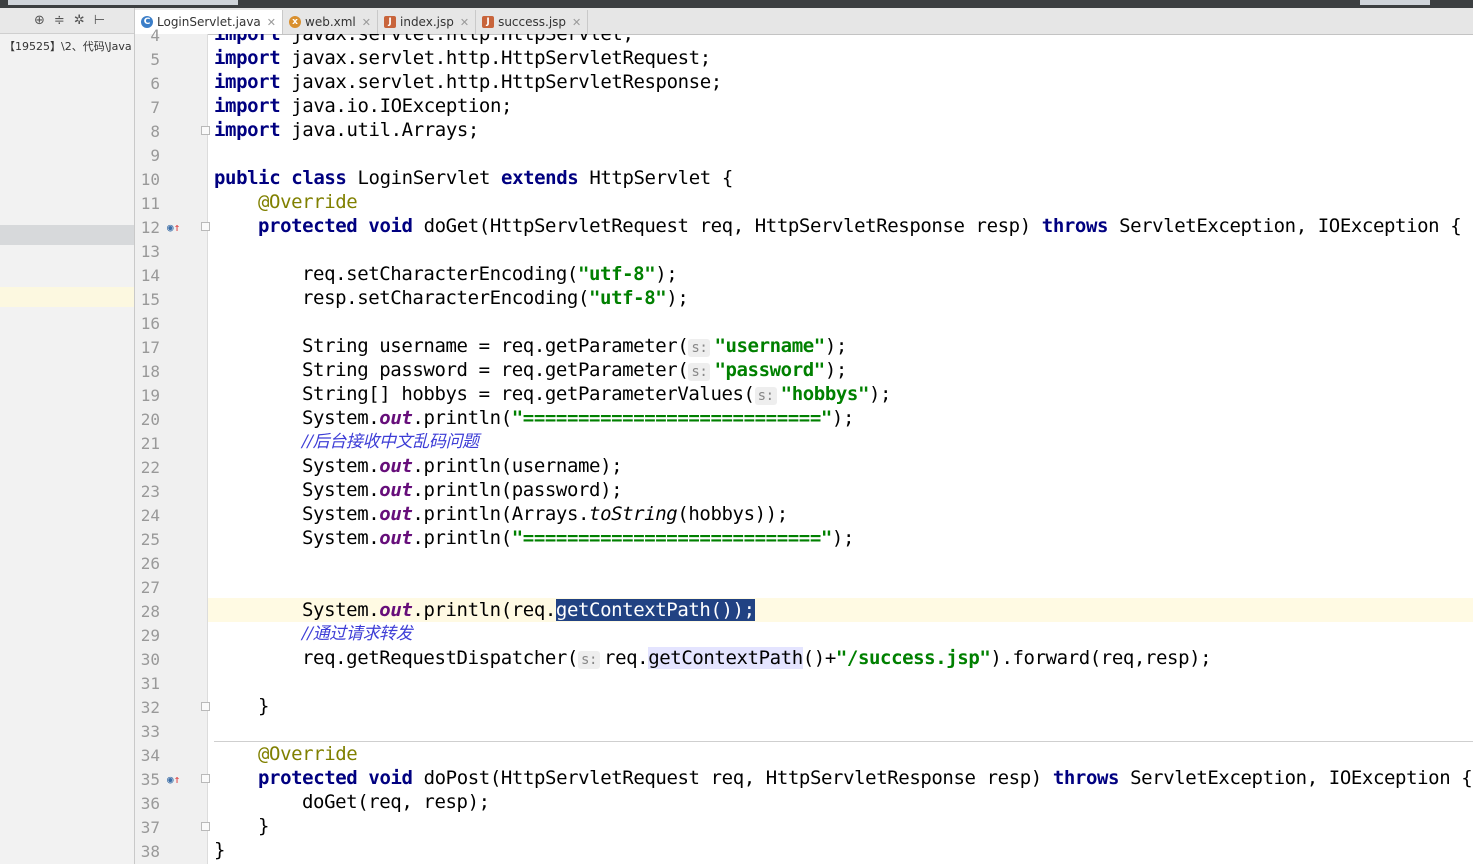  What do you see at coordinates (150, 395) in the screenshot?
I see `line-number: 19` at bounding box center [150, 395].